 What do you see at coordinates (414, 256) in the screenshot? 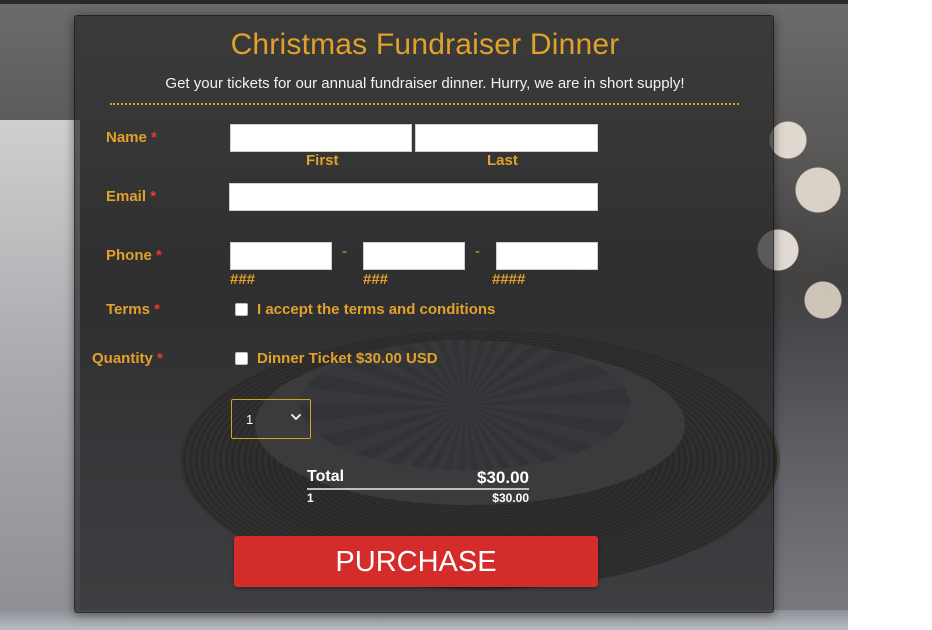
I see `phone-prefix-input` at bounding box center [414, 256].